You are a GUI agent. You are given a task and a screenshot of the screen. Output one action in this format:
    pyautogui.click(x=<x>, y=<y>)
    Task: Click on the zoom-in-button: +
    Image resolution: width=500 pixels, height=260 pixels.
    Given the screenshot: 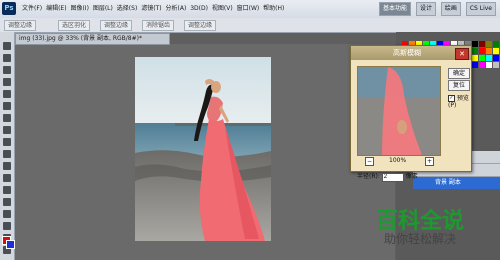 What is the action you would take?
    pyautogui.click(x=429, y=161)
    